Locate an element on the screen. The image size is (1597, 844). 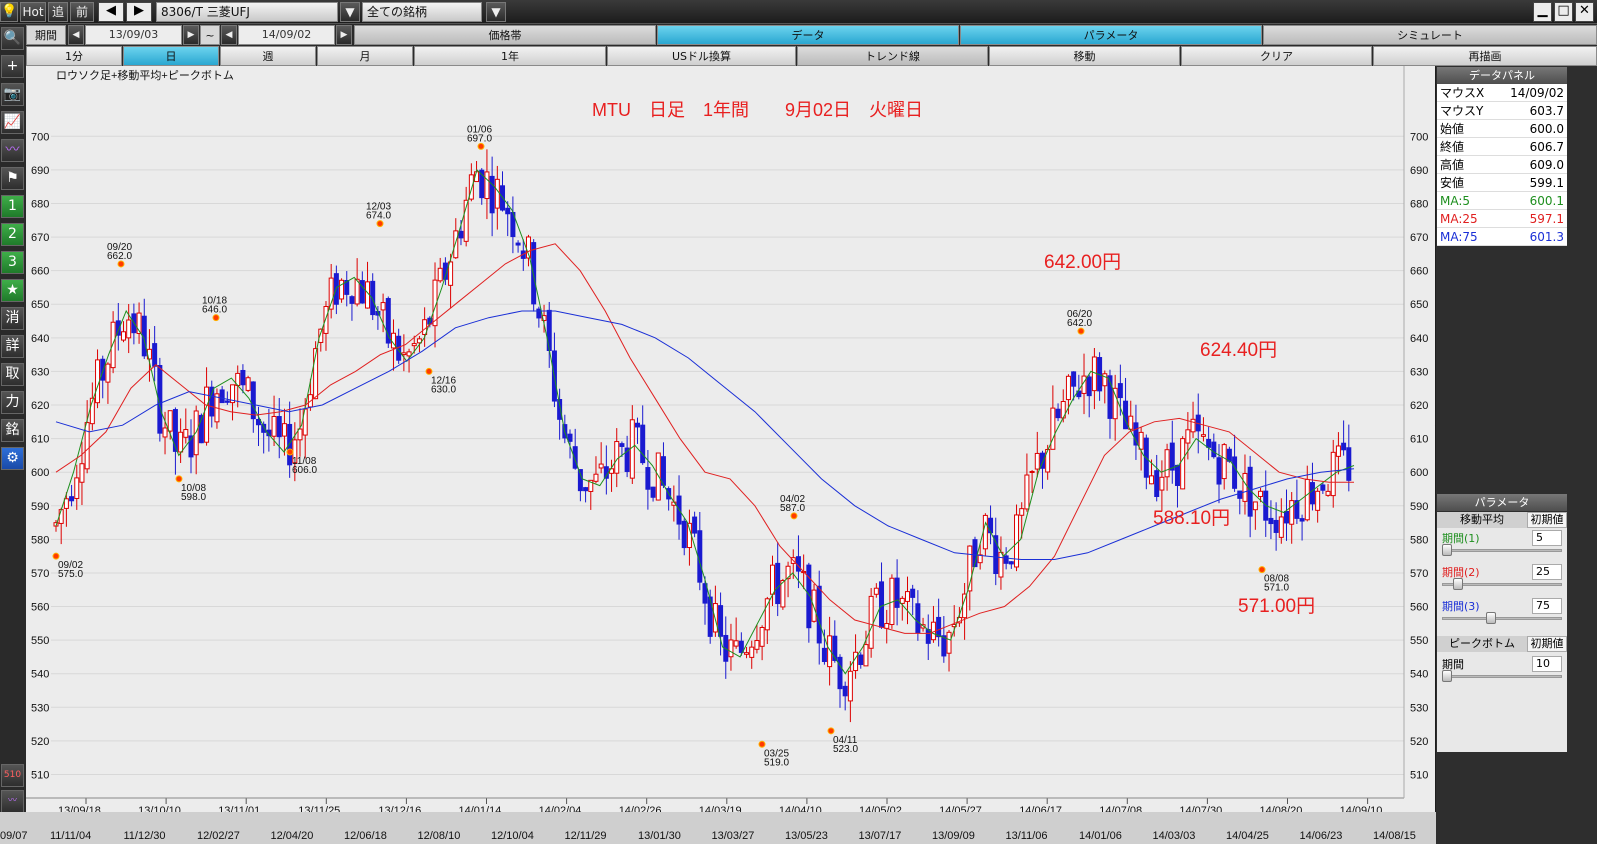
trendline-button: トレンド線 is located at coordinates (892, 56).